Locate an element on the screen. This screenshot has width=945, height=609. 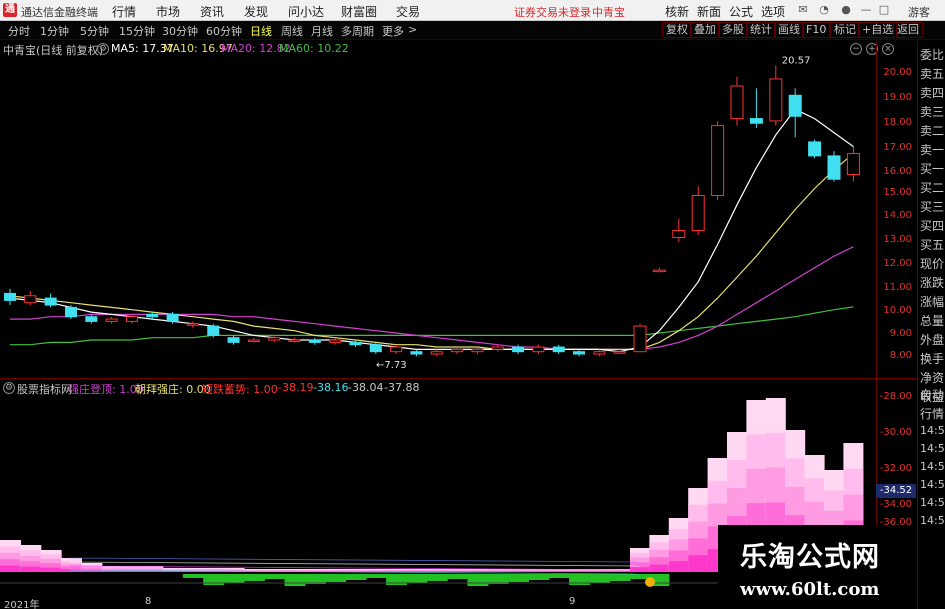
indicator-value1: -38.19 is located at coordinates (296, 387).